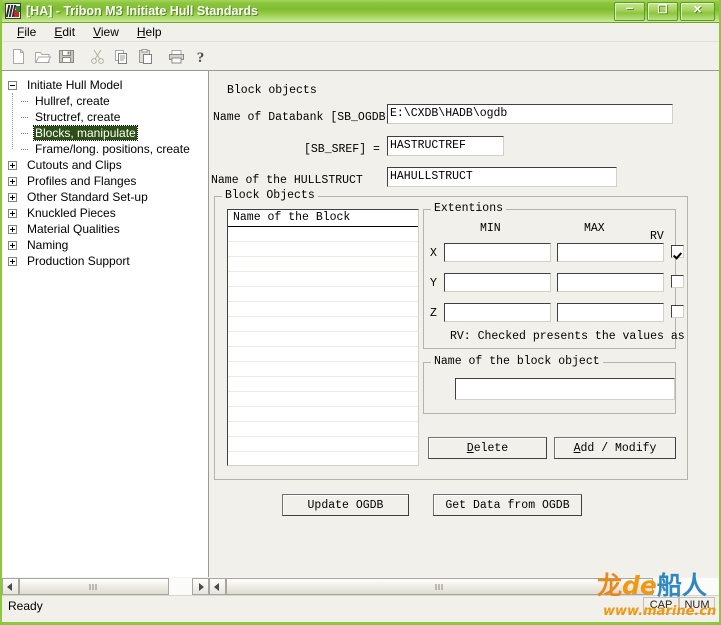 The height and width of the screenshot is (625, 721). I want to click on add-modify-button: Add / Modify, so click(615, 448).